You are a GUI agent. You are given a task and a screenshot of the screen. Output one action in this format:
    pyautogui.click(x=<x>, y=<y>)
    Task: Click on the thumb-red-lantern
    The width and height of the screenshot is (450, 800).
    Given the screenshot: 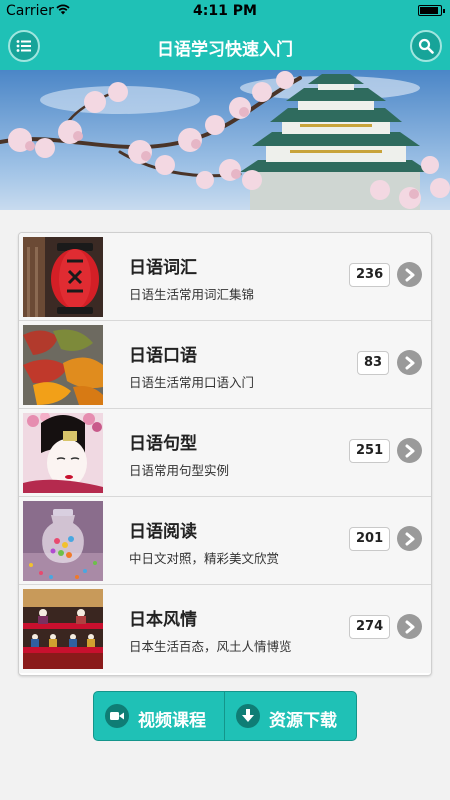 What is the action you would take?
    pyautogui.click(x=63, y=277)
    